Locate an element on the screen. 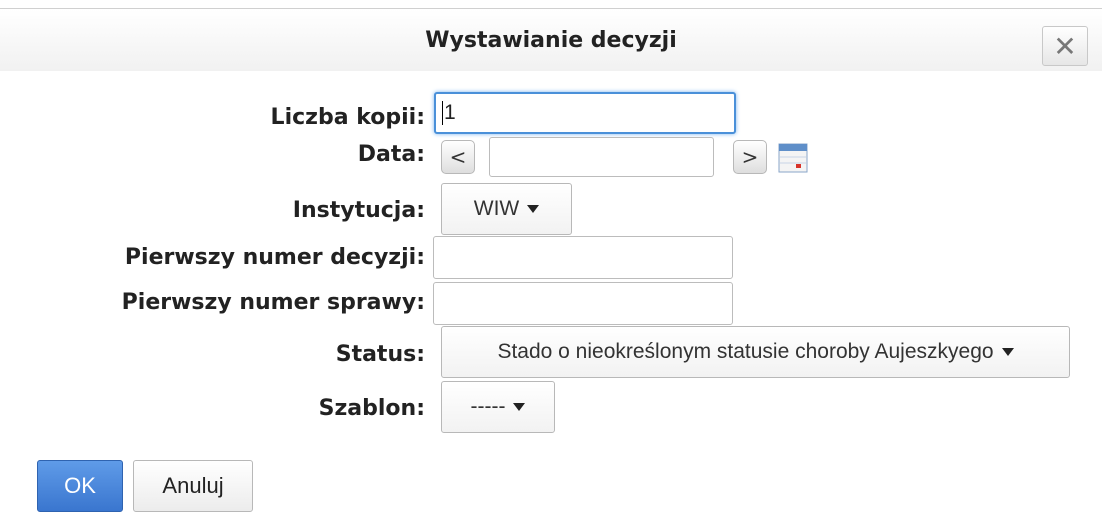 This screenshot has height=518, width=1102. cancel-button: Anuluj is located at coordinates (193, 486).